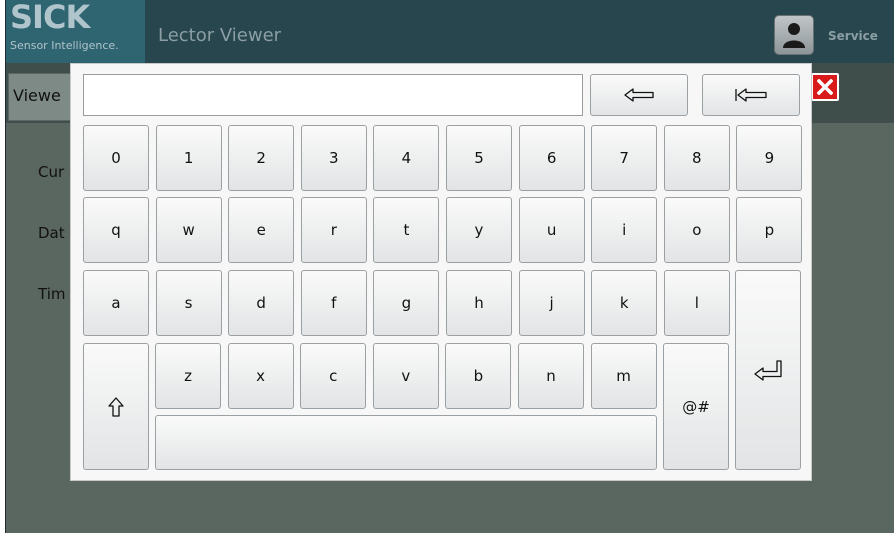  I want to click on key-y: y, so click(479, 230).